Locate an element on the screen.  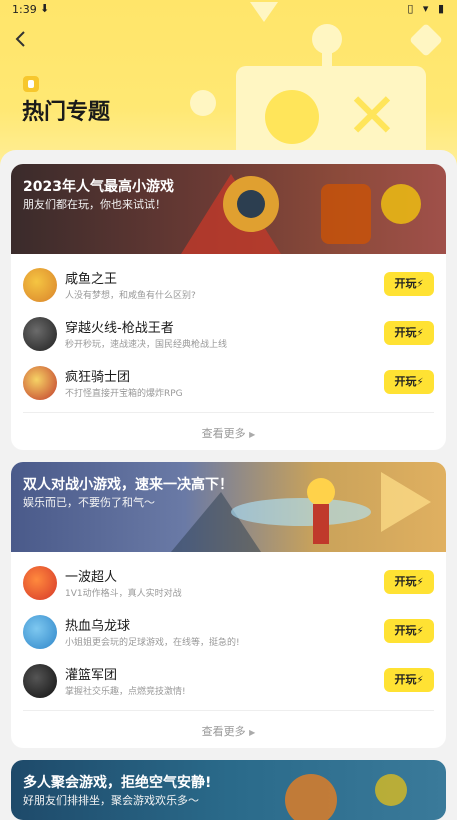
game-name: 咸鱼之王 is located at coordinates (91, 279).